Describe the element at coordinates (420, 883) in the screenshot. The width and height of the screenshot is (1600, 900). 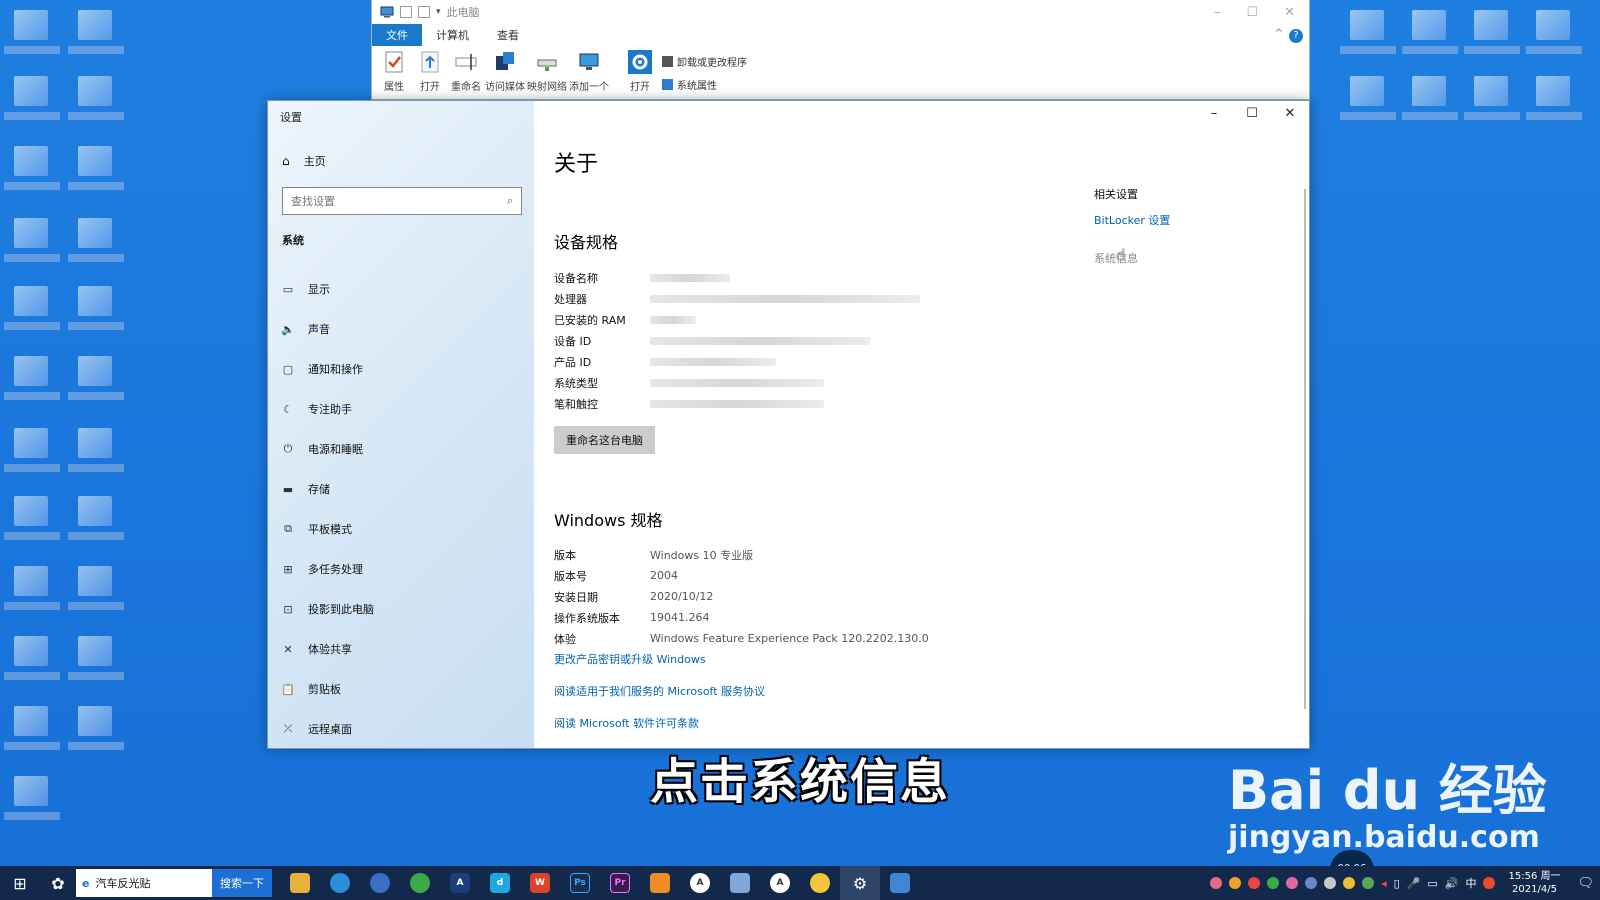
I see `taskbar-app-green` at that location.